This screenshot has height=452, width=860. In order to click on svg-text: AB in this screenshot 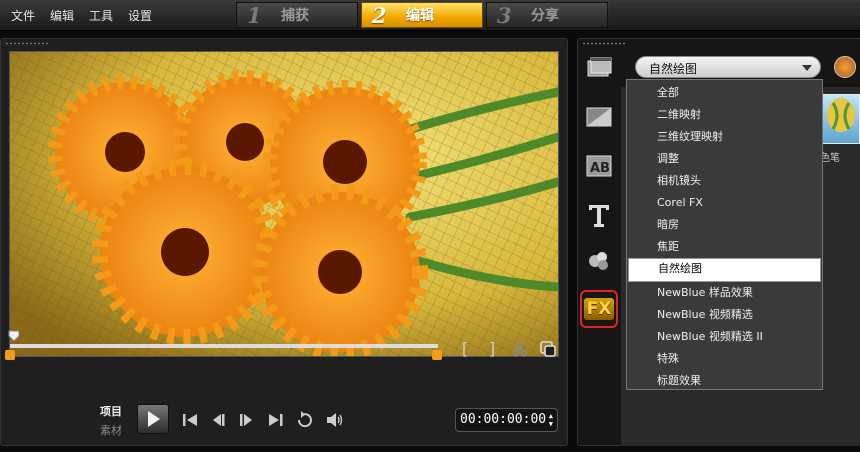, I will do `click(600, 168)`.